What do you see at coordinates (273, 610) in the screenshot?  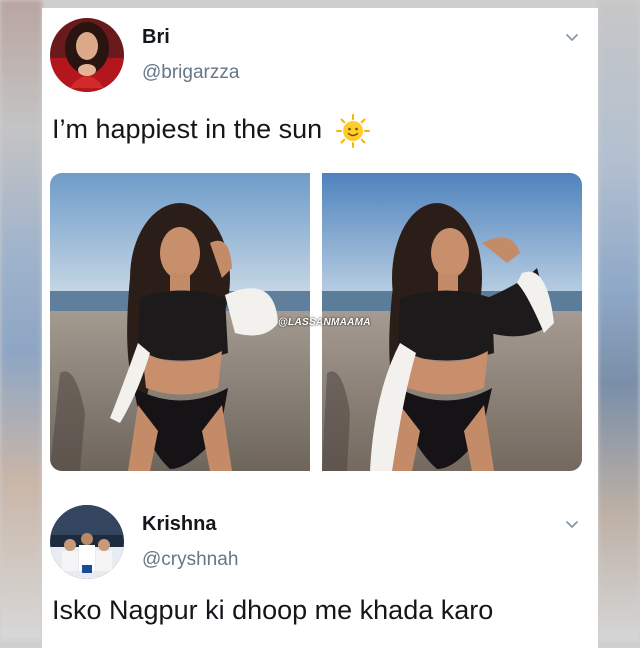 I see `tweet-text: Isko Nagpur ki dhoop me khada karo` at bounding box center [273, 610].